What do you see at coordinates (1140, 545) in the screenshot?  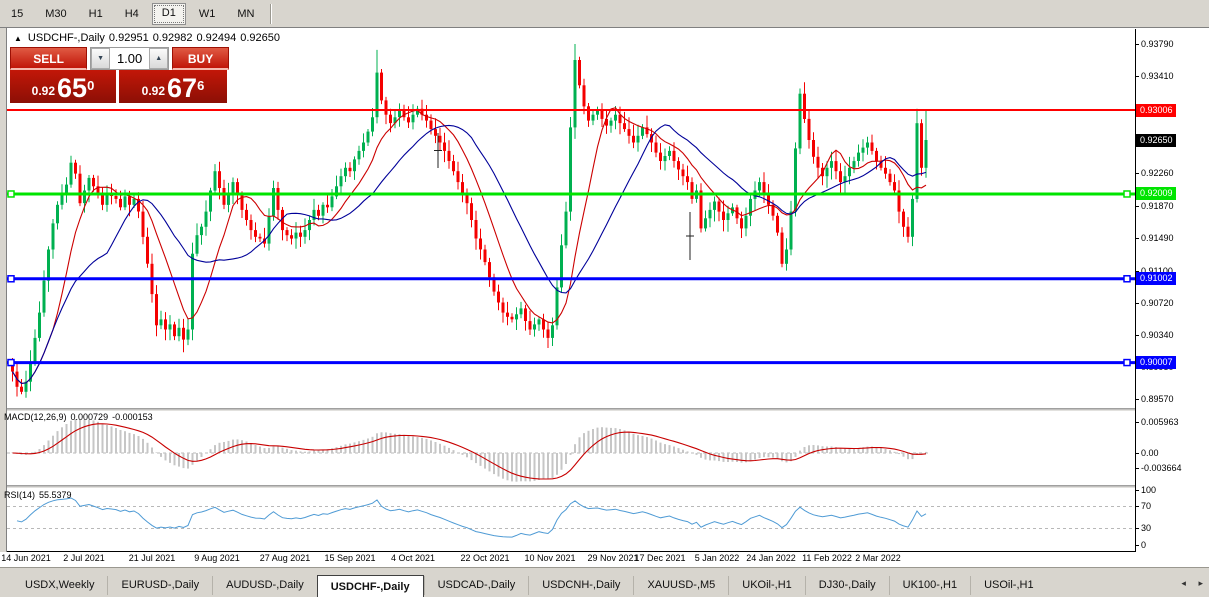 I see `rsi-scale-0: 0` at bounding box center [1140, 545].